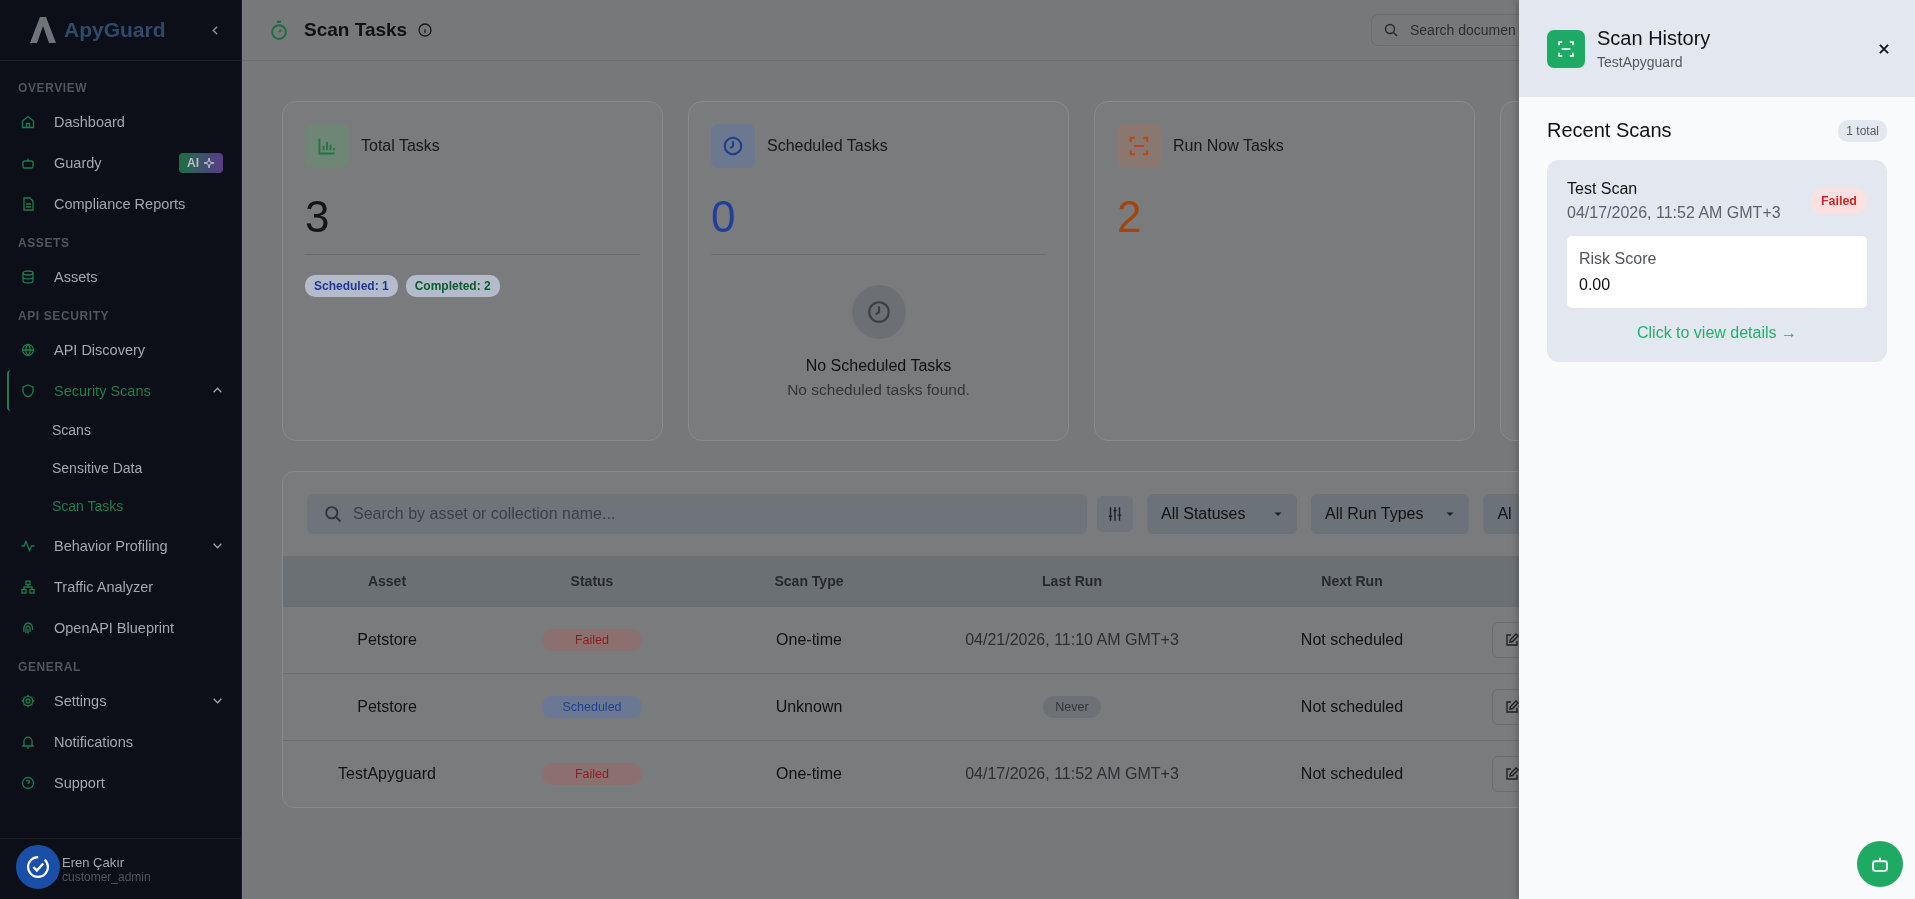 The width and height of the screenshot is (1915, 899). What do you see at coordinates (124, 700) in the screenshot?
I see `sidebar-item: Settings` at bounding box center [124, 700].